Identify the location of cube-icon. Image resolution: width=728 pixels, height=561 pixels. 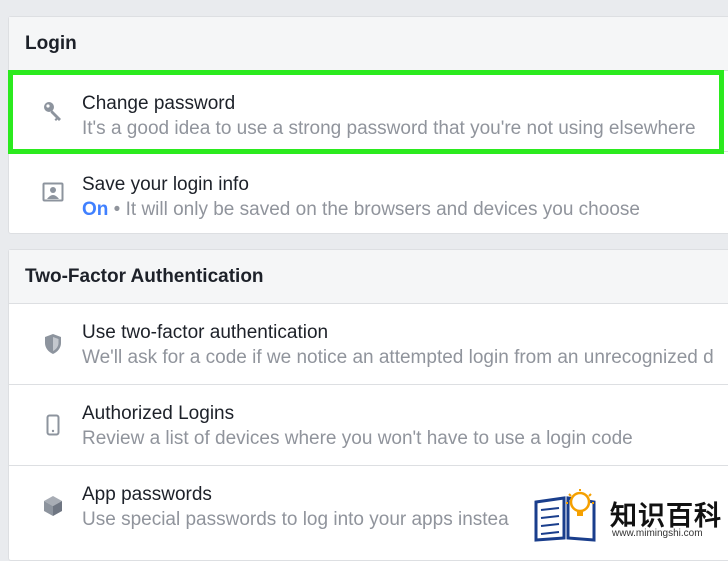
(53, 506).